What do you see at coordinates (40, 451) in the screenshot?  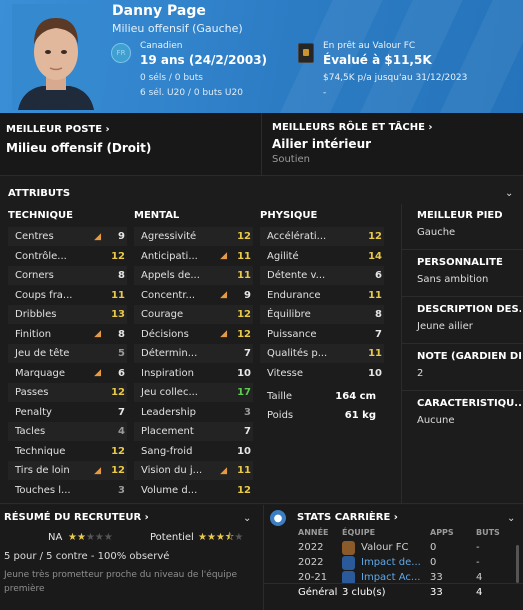 I see `attribute-name: Technique` at bounding box center [40, 451].